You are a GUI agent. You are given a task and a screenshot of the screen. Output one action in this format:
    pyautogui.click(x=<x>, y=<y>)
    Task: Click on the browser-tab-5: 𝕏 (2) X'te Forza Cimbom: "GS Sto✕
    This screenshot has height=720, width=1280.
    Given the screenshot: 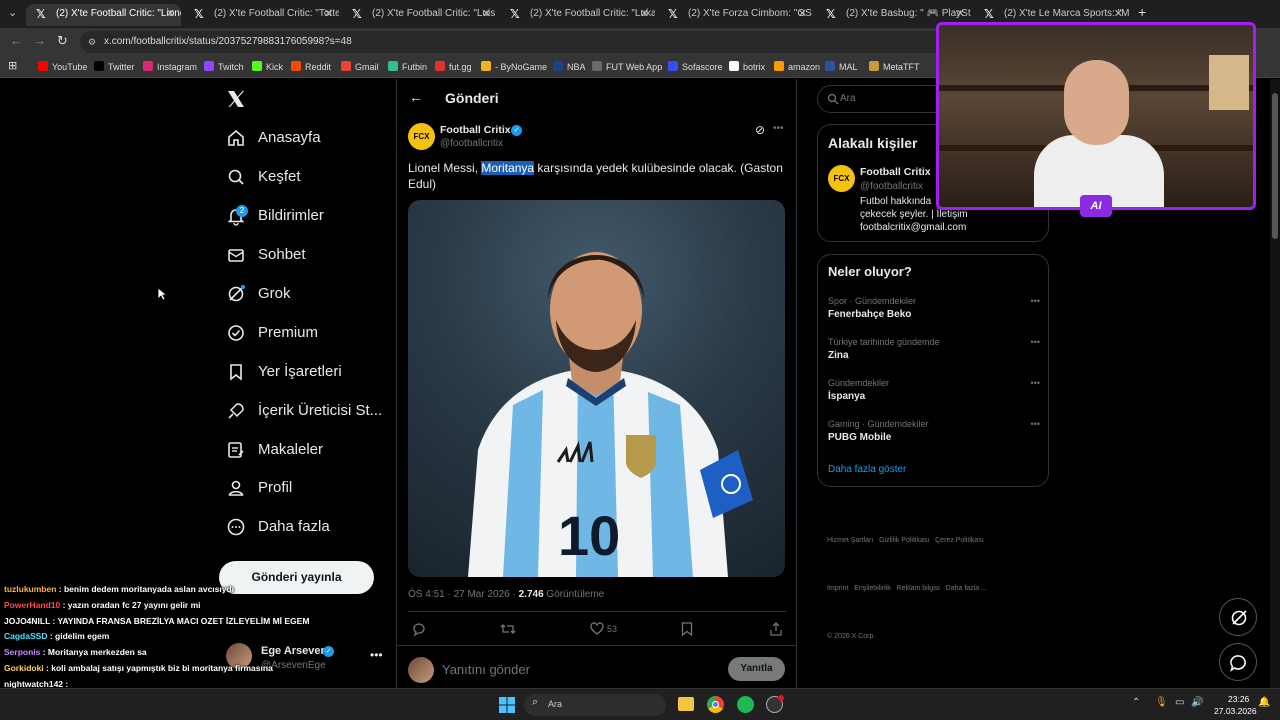 What is the action you would take?
    pyautogui.click(x=735, y=15)
    